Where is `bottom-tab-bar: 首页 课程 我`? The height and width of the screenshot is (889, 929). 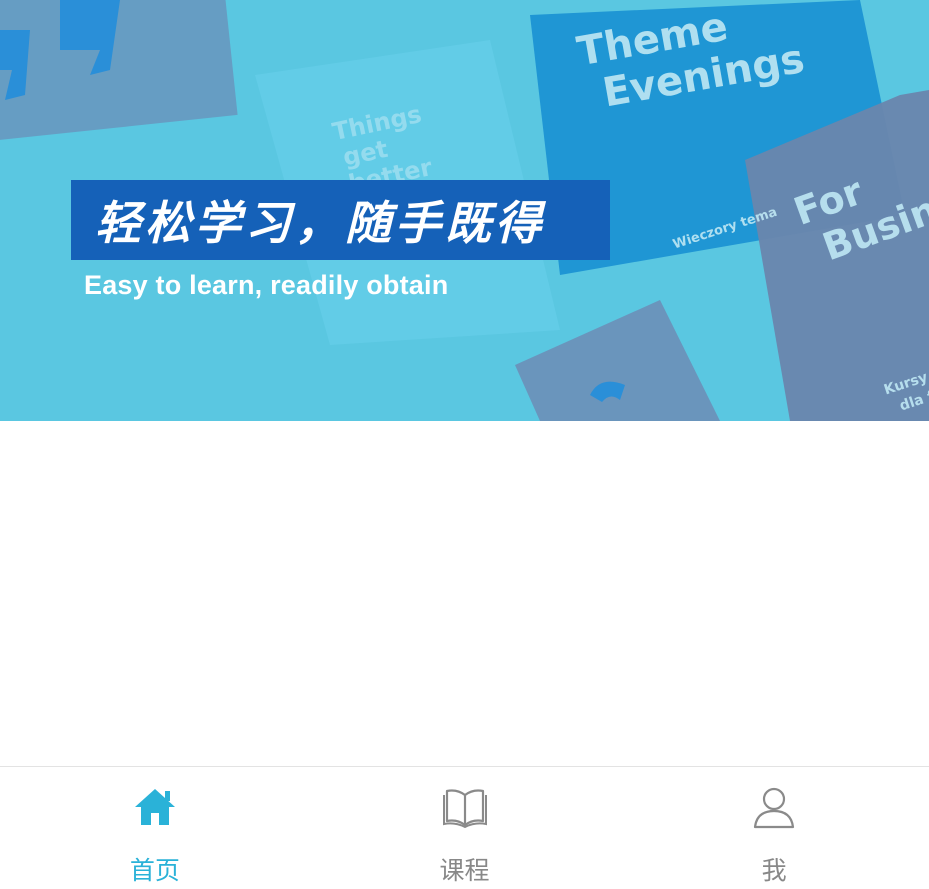
bottom-tab-bar: 首页 课程 我 is located at coordinates (464, 827).